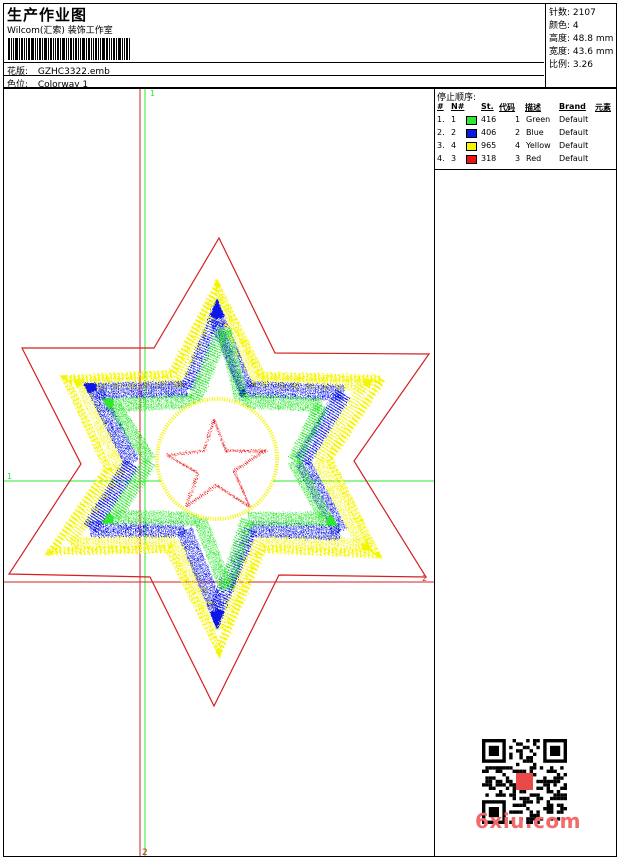 This screenshot has height=860, width=620. I want to click on legend-code: 4, so click(518, 145).